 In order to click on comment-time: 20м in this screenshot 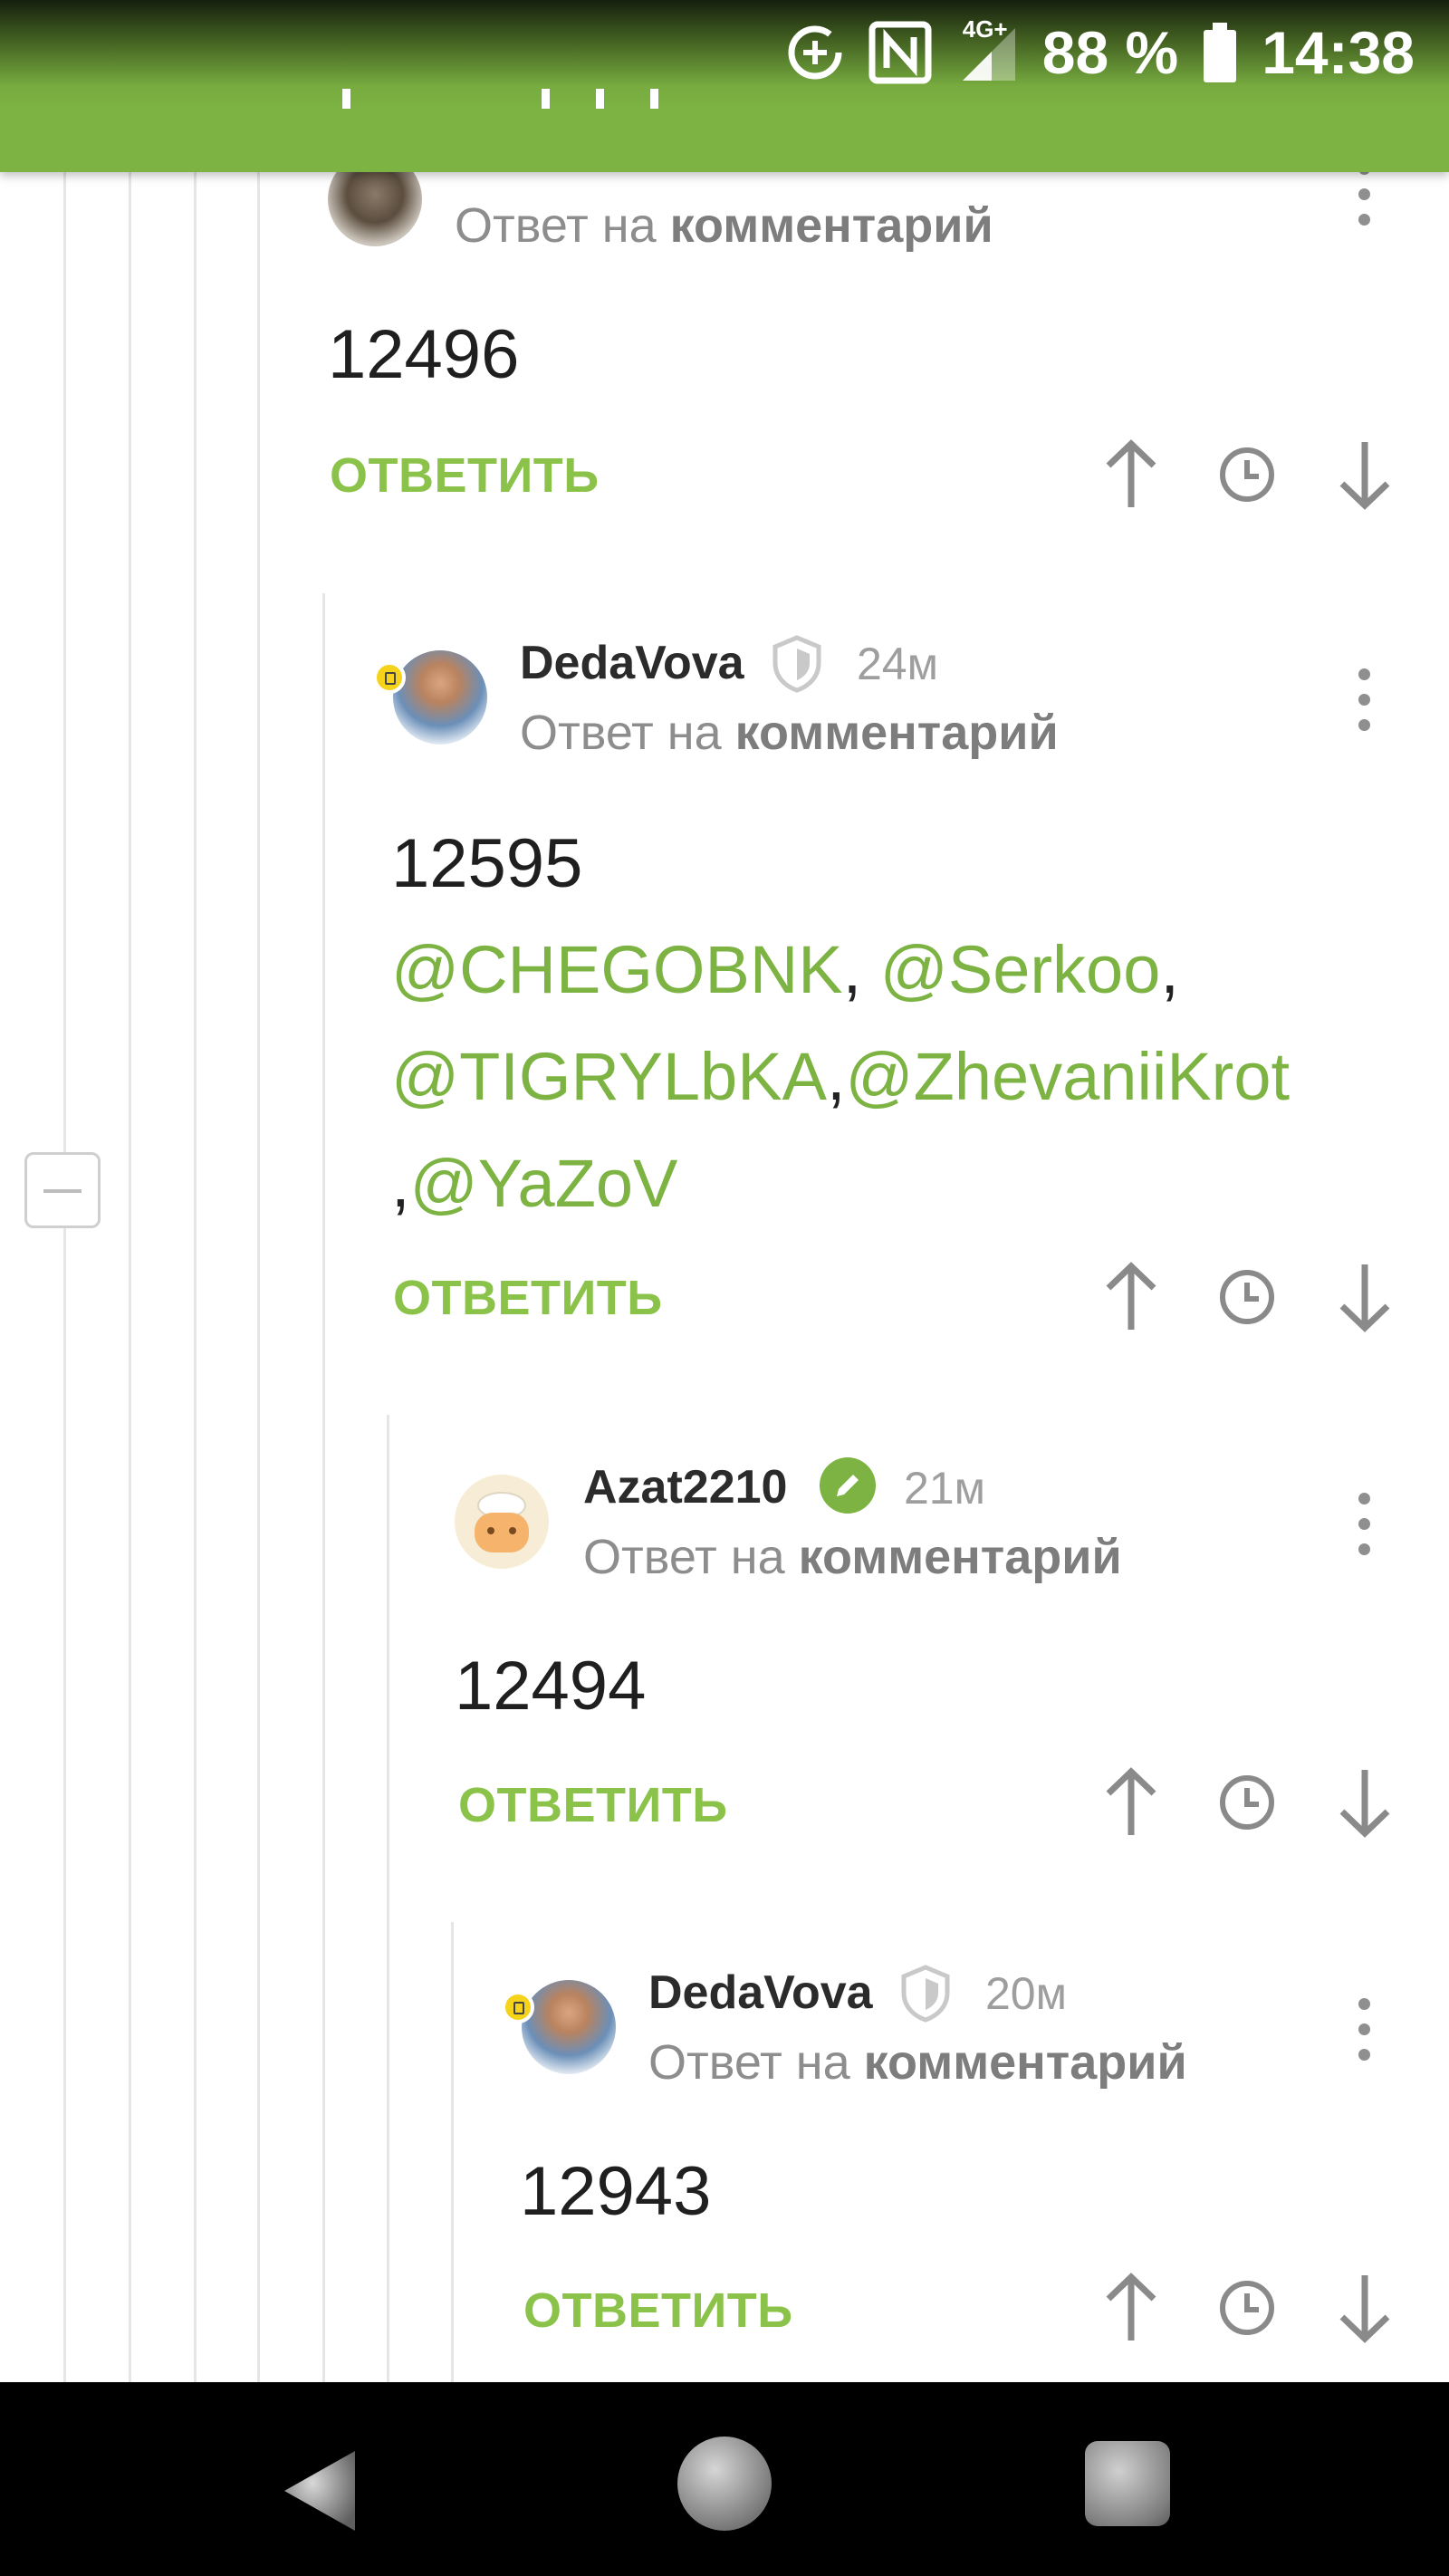, I will do `click(1026, 1993)`.